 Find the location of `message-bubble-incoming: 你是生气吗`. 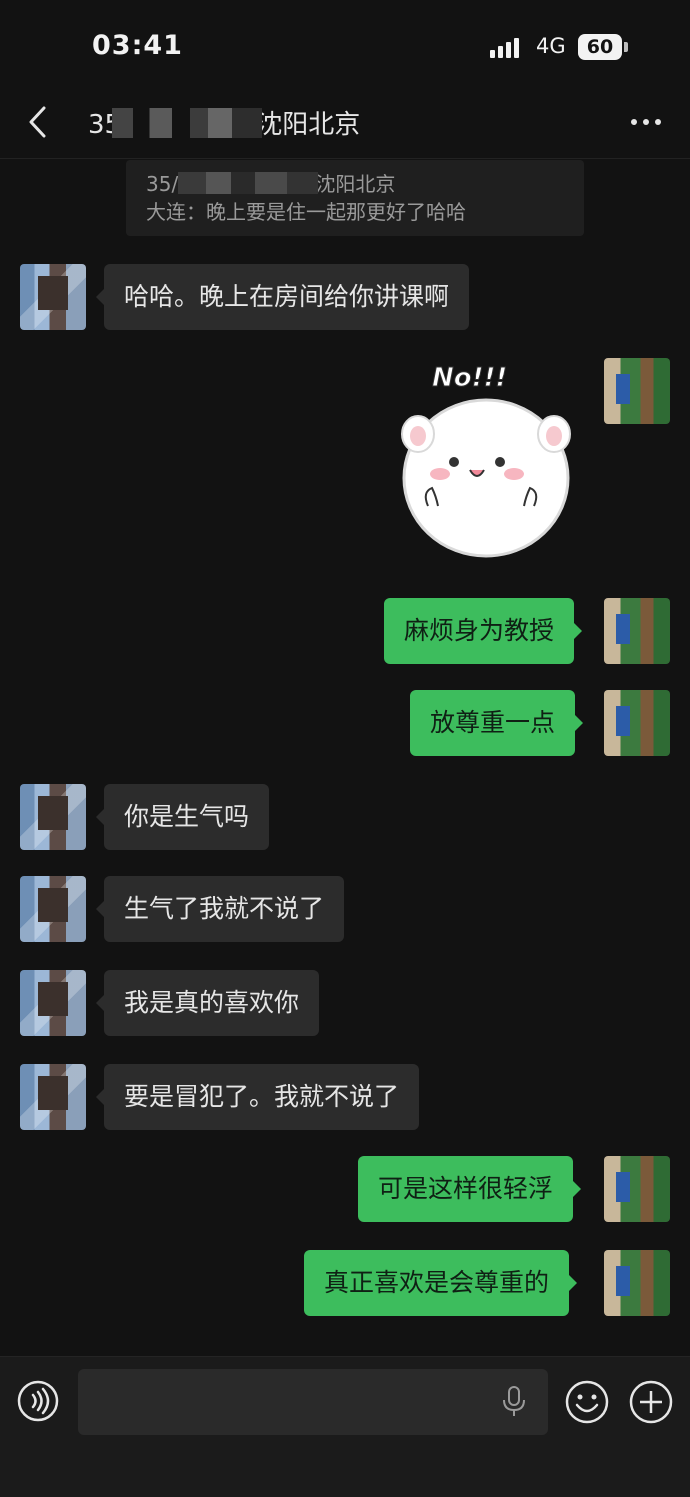

message-bubble-incoming: 你是生气吗 is located at coordinates (182, 817).